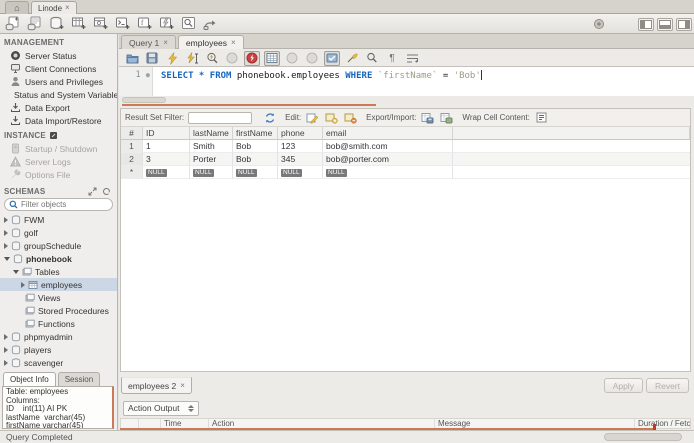  Describe the element at coordinates (144, 100) in the screenshot. I see `scrollbar-thumb` at that location.